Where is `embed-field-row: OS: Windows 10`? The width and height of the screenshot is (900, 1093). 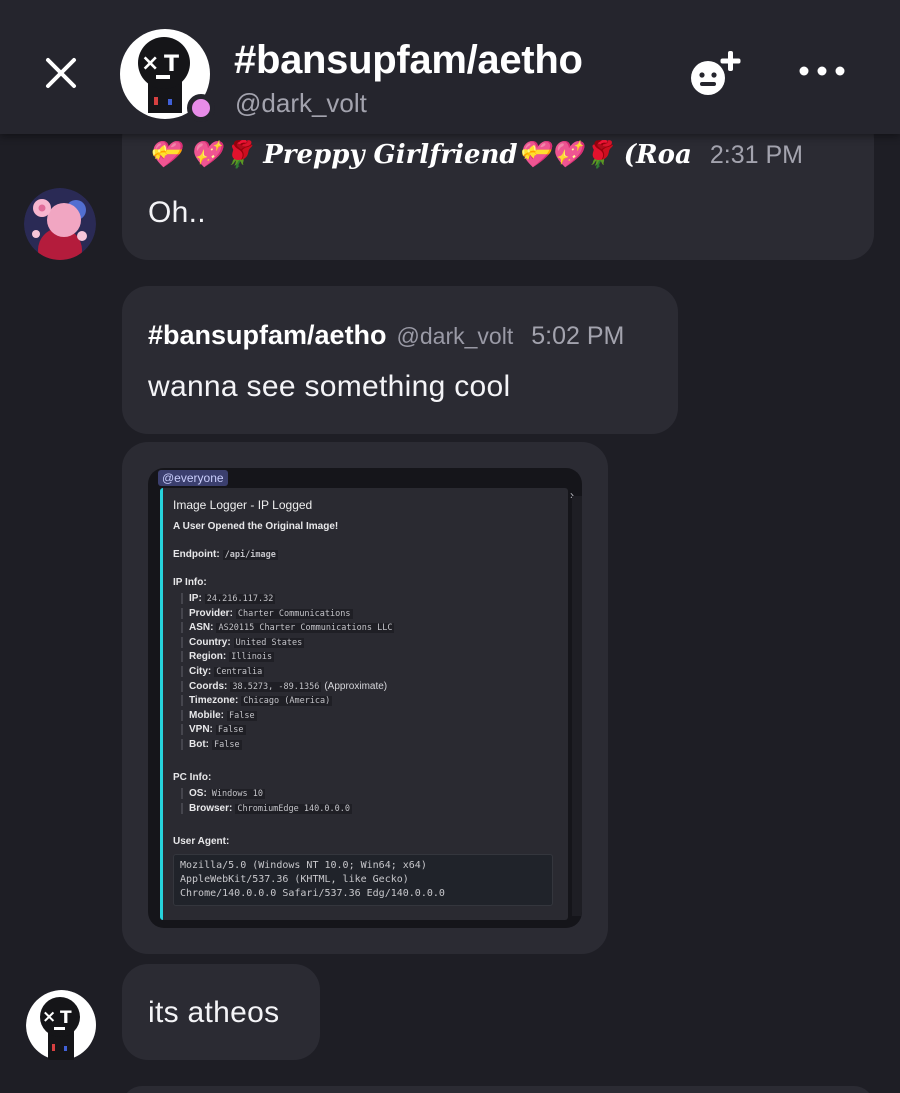 embed-field-row: OS: Windows 10 is located at coordinates (223, 793).